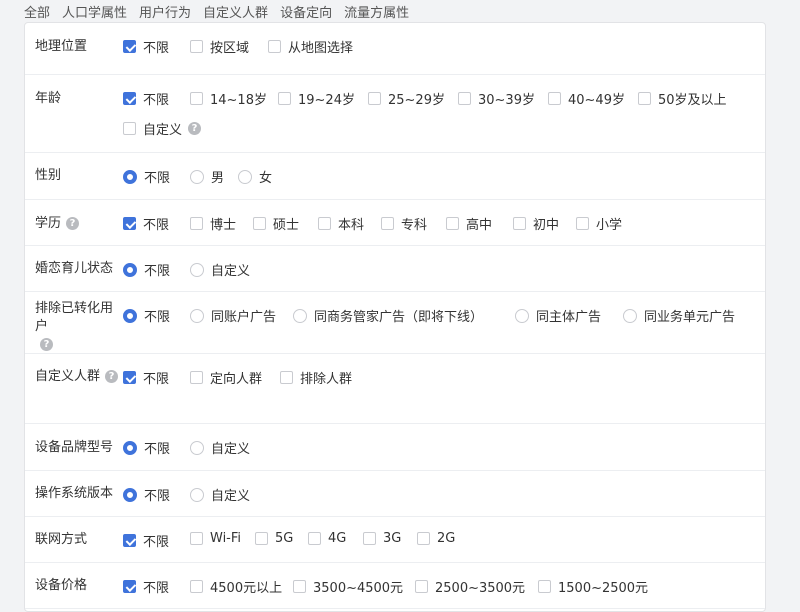 The width and height of the screenshot is (800, 612). I want to click on tab-2: 用户行为, so click(165, 11).